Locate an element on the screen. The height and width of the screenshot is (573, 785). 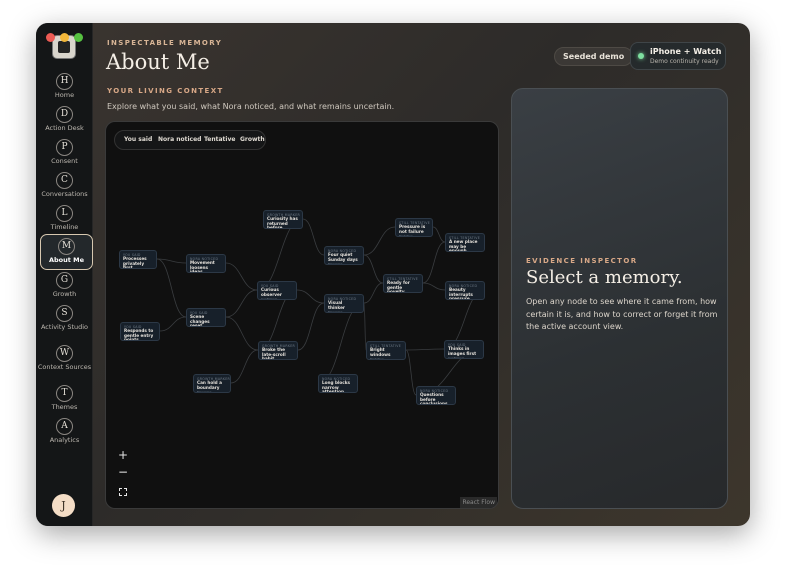
sidebar-item-label: Timeline is located at coordinates (64, 227).